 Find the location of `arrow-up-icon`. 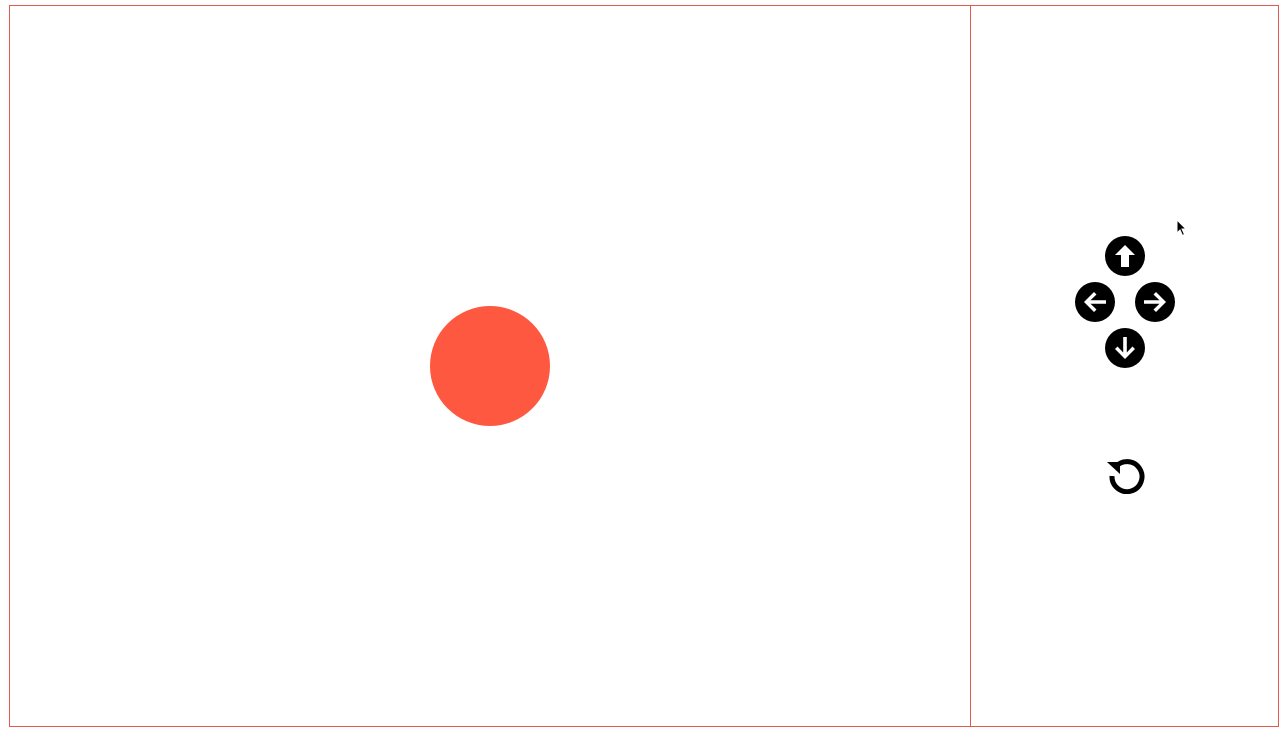

arrow-up-icon is located at coordinates (1125, 256).